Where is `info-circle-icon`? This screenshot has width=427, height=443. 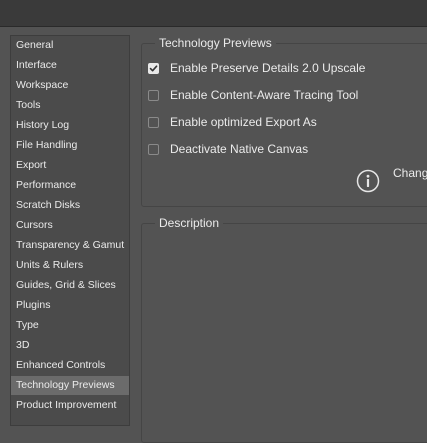 info-circle-icon is located at coordinates (368, 181).